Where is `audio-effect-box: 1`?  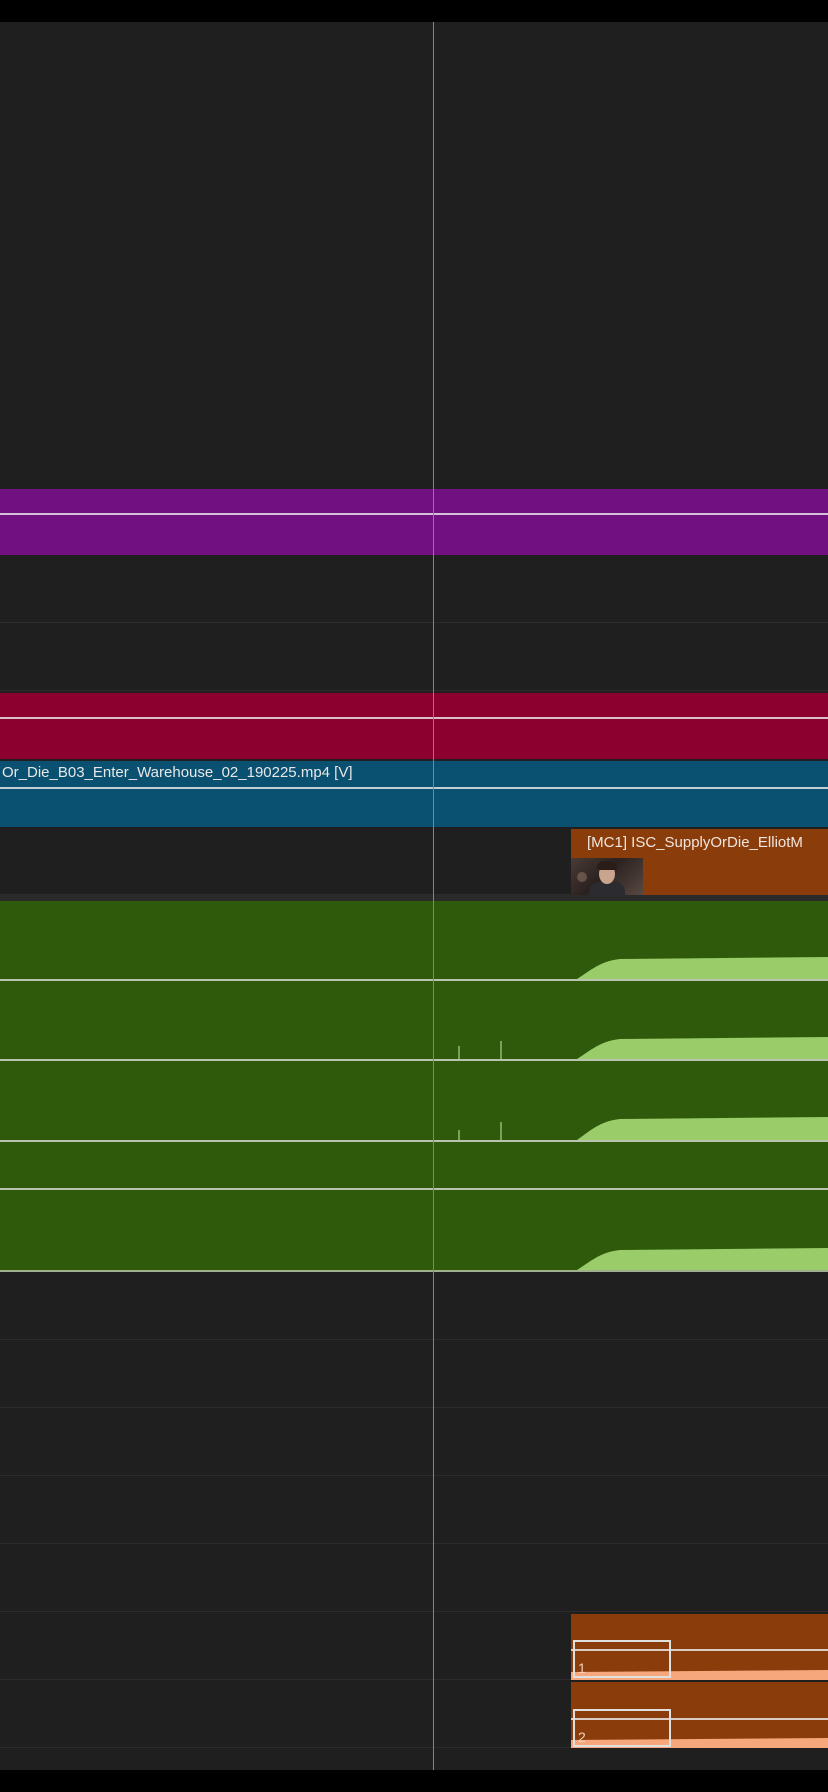
audio-effect-box: 1 is located at coordinates (622, 1659).